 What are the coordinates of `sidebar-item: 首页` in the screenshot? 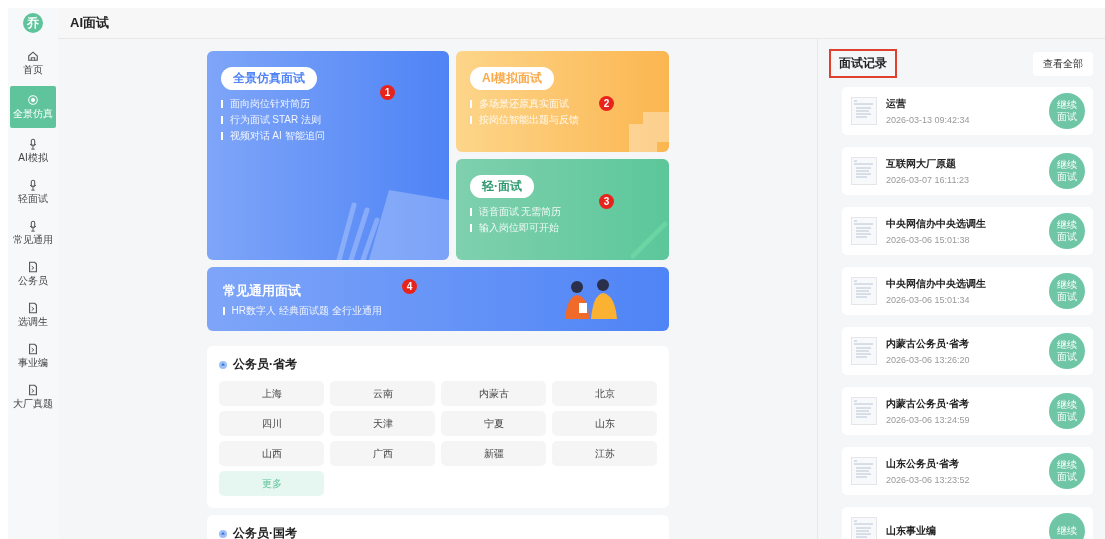 It's located at (33, 63).